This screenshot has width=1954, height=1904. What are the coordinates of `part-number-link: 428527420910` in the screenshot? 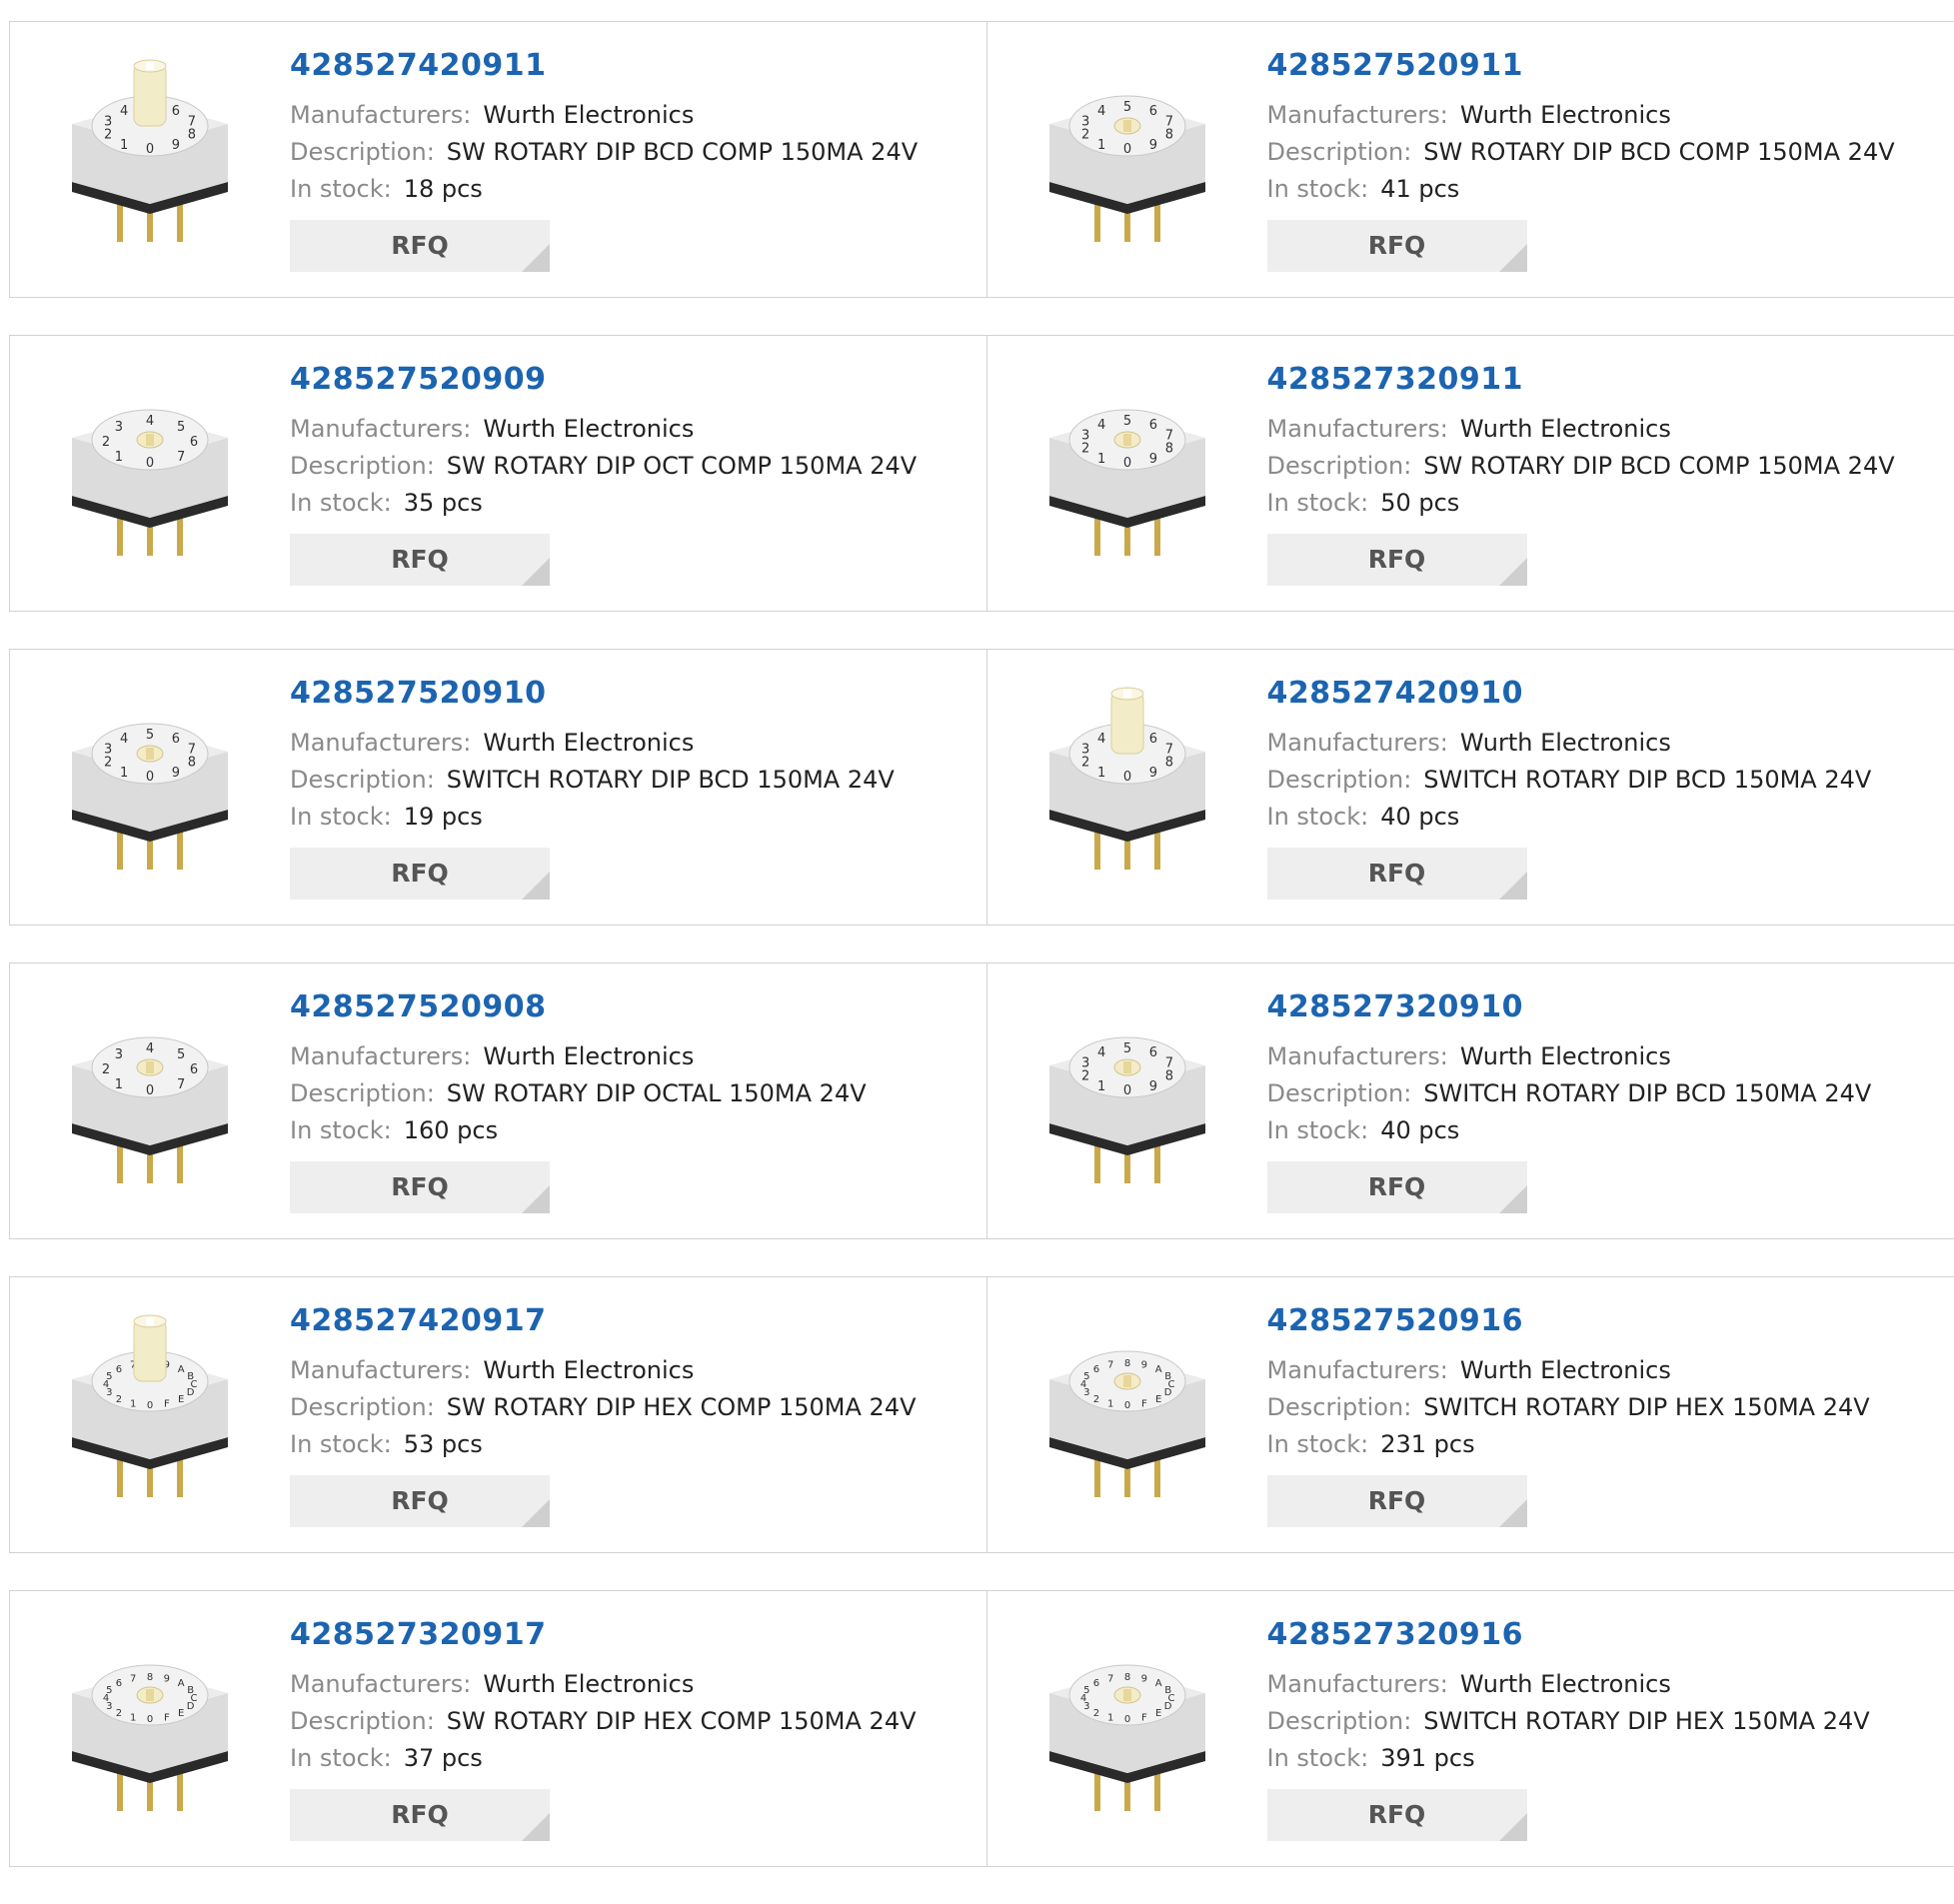 It's located at (1569, 693).